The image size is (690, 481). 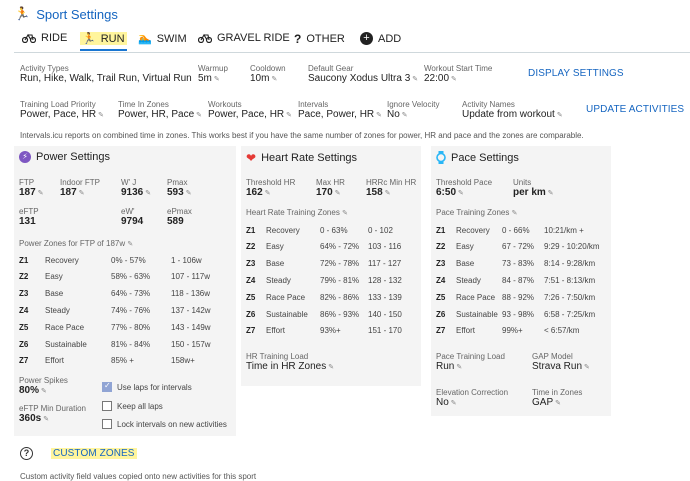 I want to click on ew-field: eW' 9794, so click(x=132, y=217).